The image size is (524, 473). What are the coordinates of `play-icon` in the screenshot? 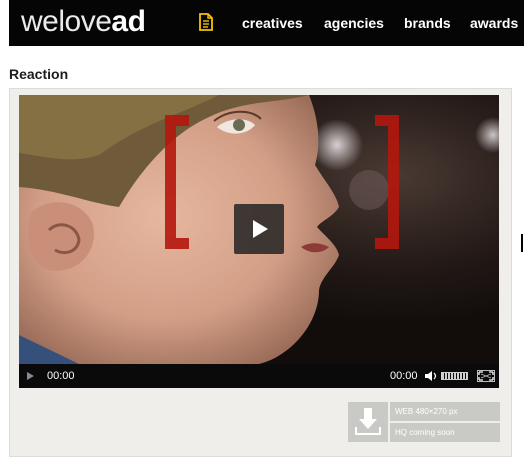 It's located at (260, 229).